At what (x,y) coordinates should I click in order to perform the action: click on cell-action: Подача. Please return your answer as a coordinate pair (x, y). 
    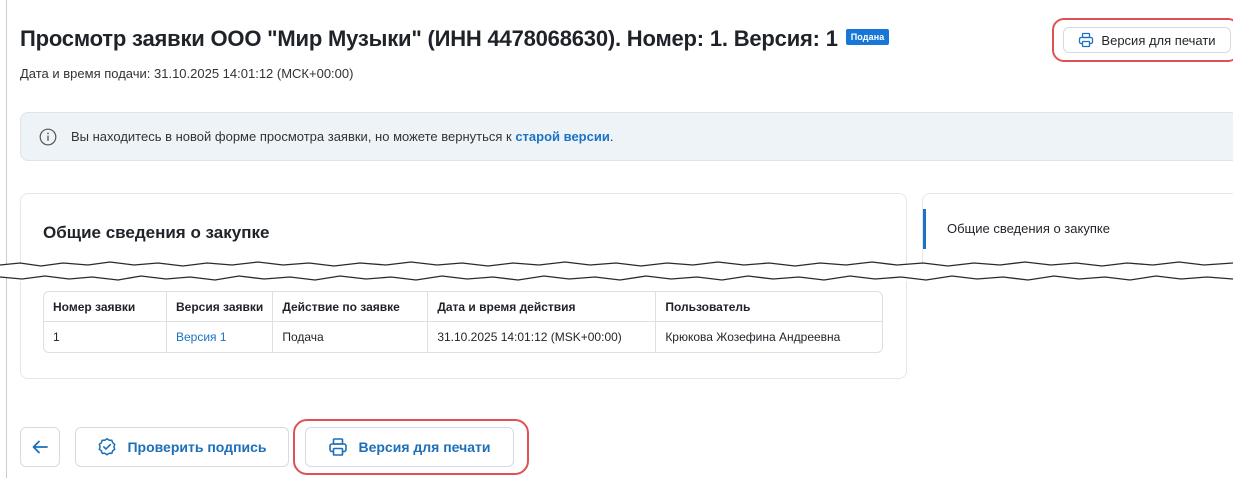
    Looking at the image, I should click on (350, 336).